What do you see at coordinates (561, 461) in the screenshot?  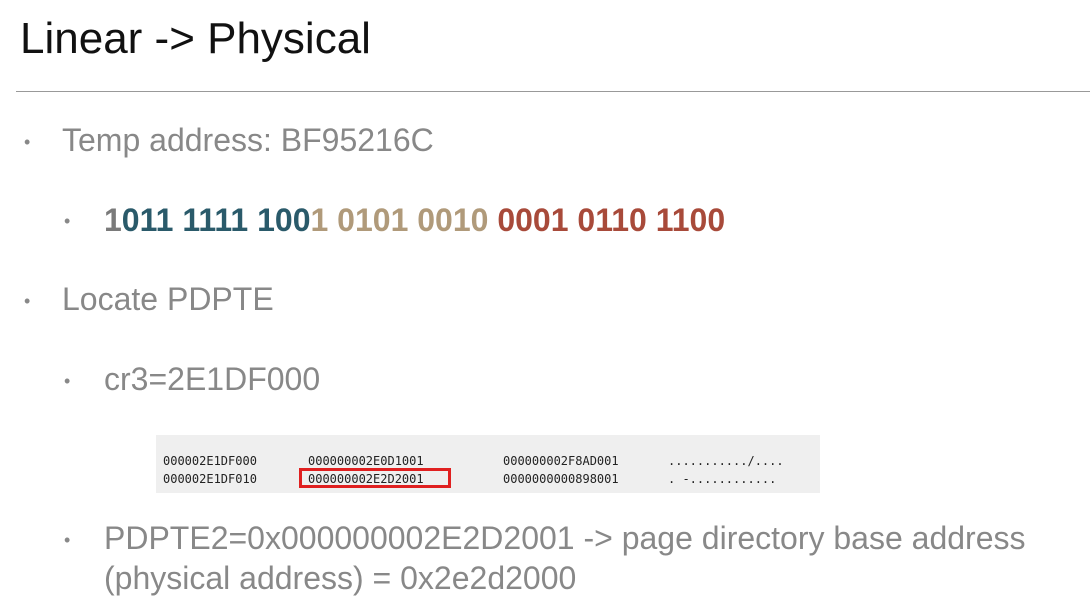 I see `dump-qword: 000000002F8AD001` at bounding box center [561, 461].